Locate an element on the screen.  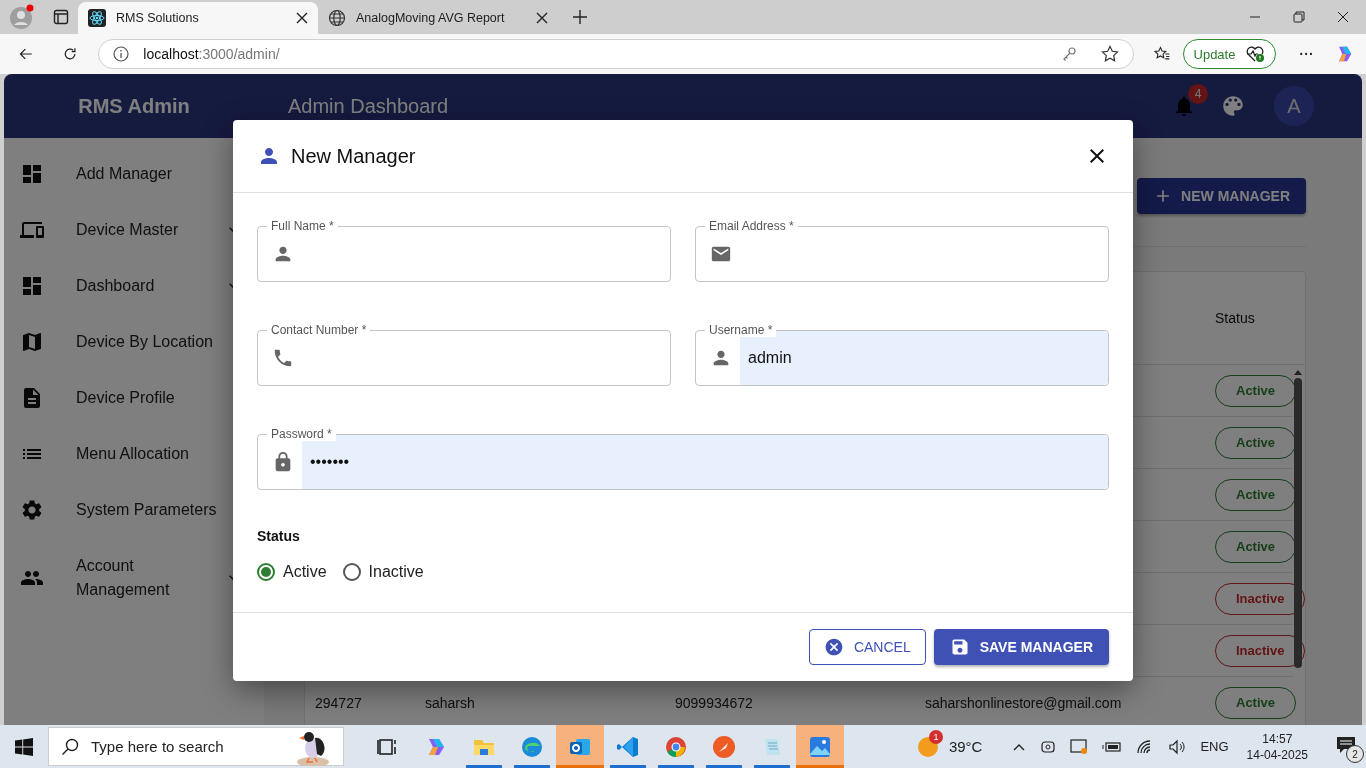
clock-date: 14-04-2025 is located at coordinates (1277, 754).